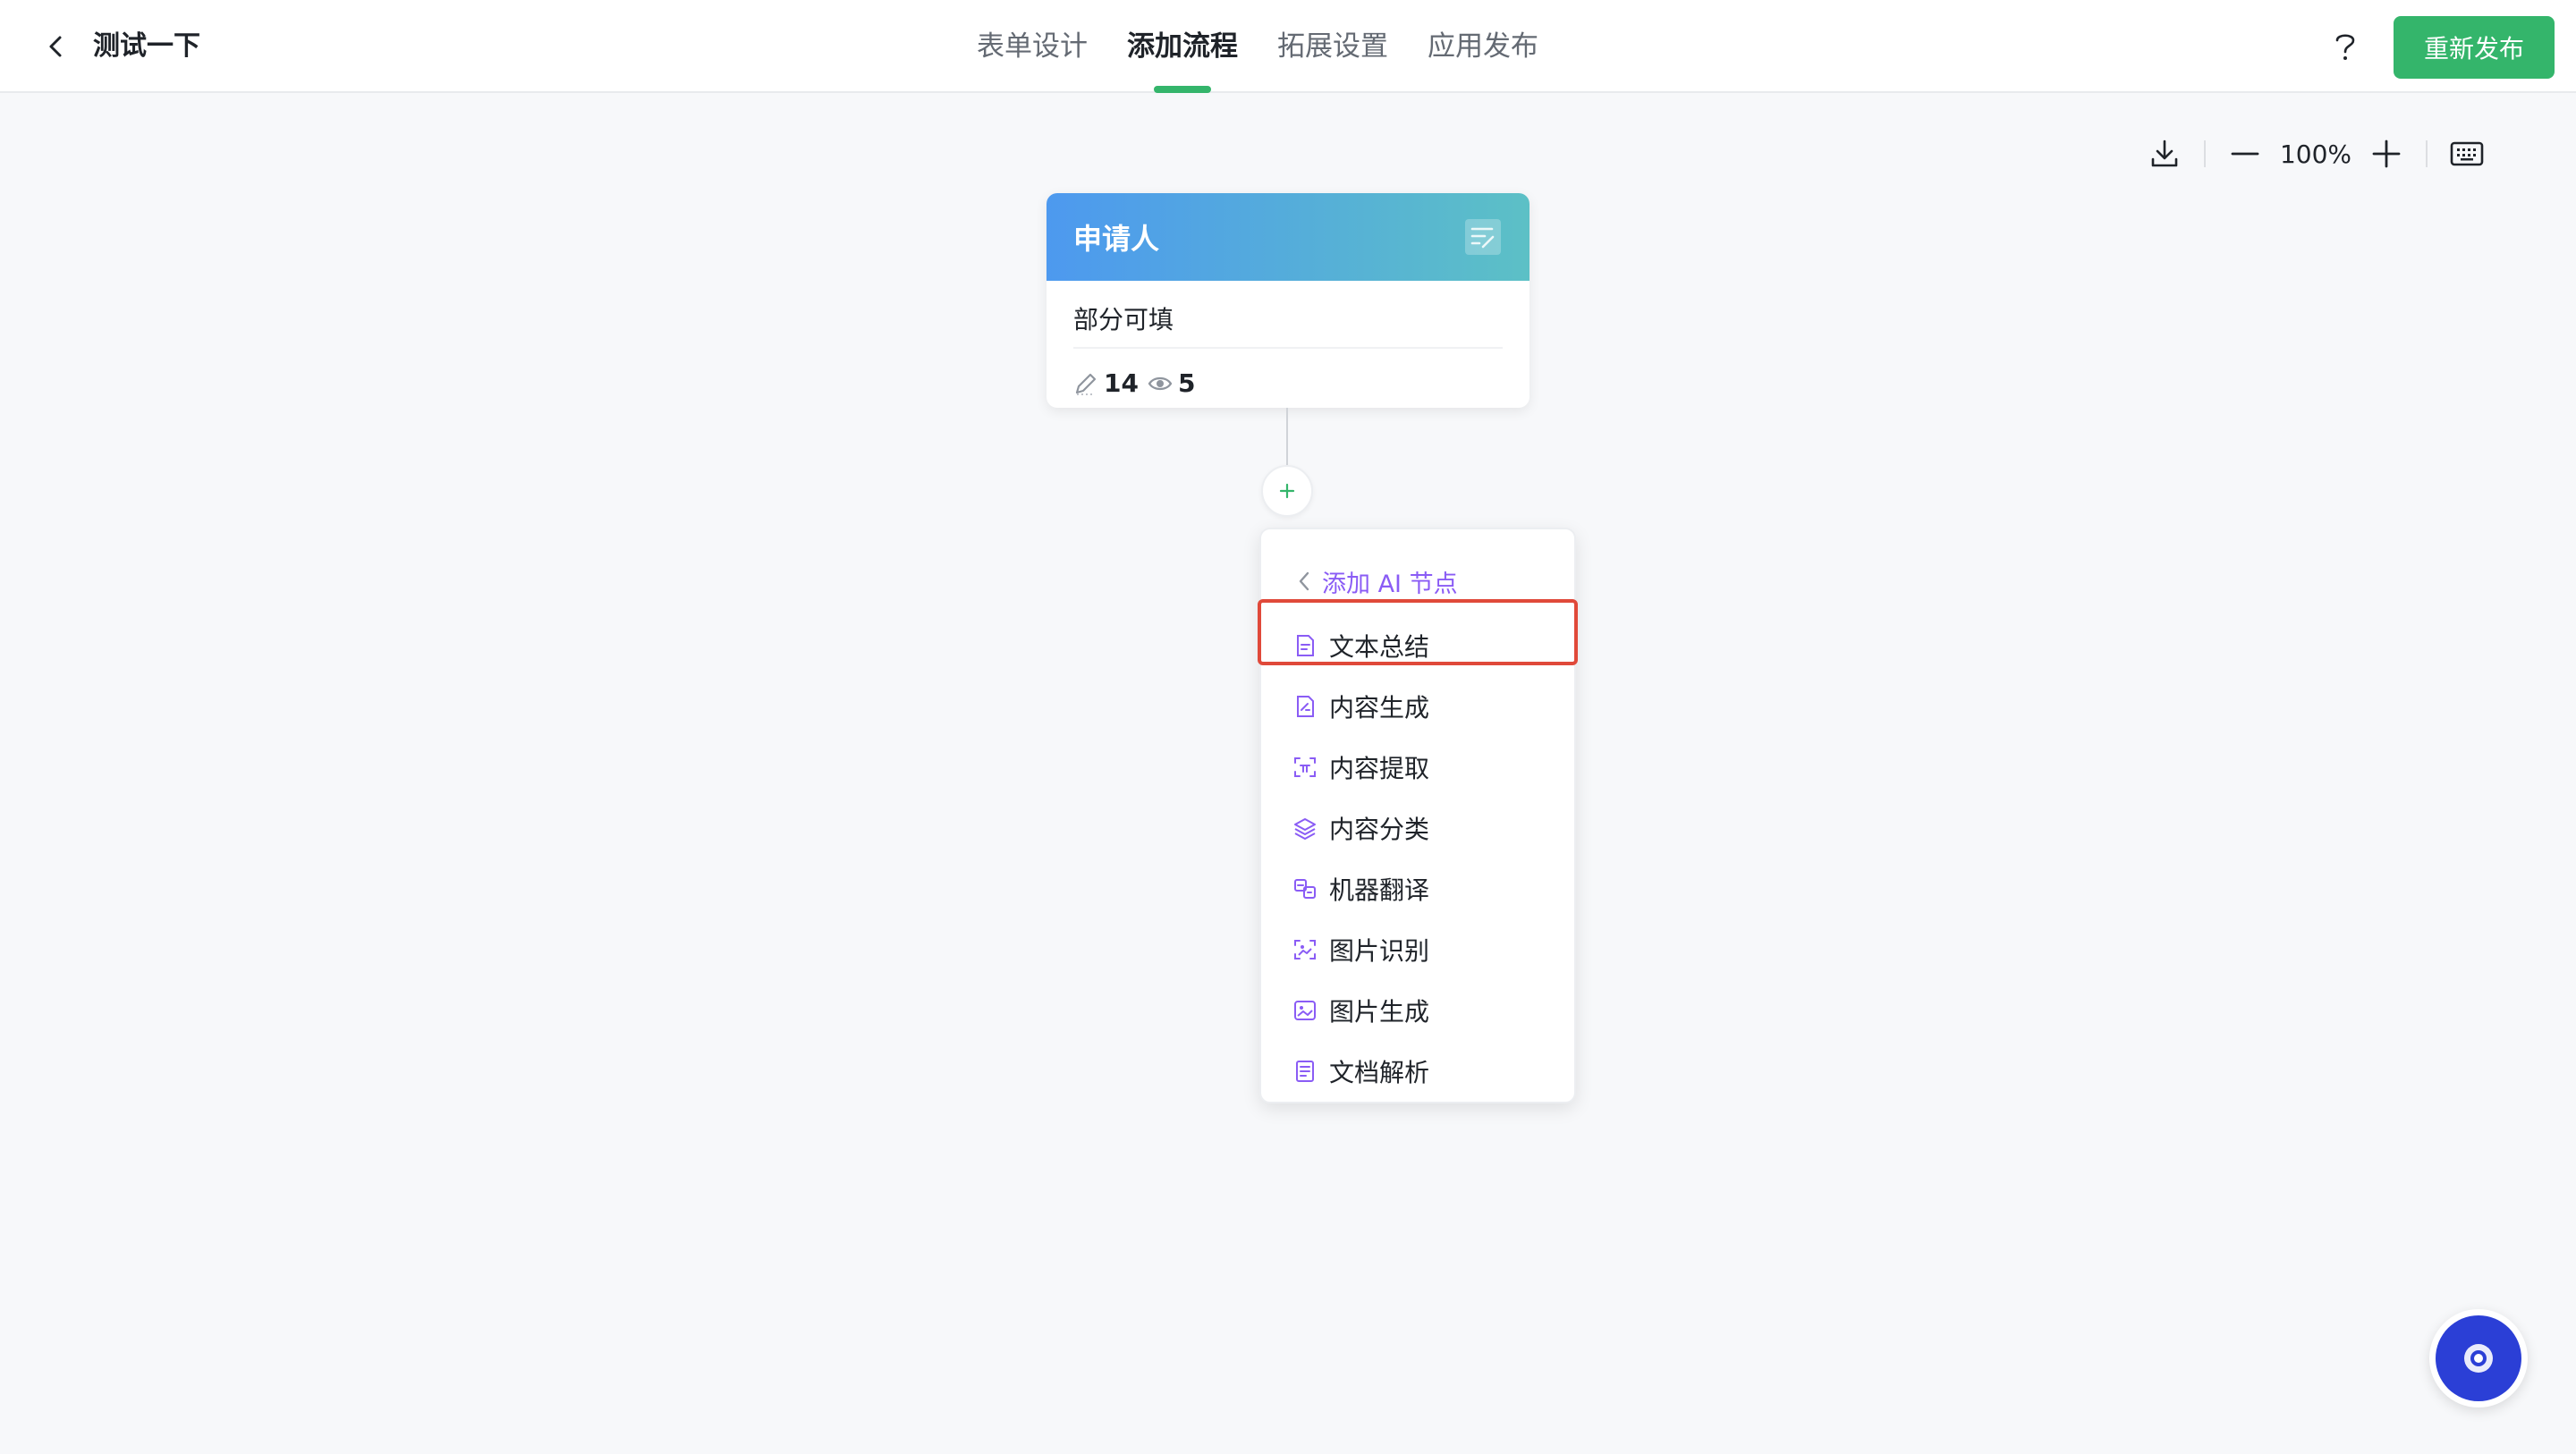 This screenshot has height=1454, width=2576. I want to click on tab-form-design: 表单设计, so click(1032, 46).